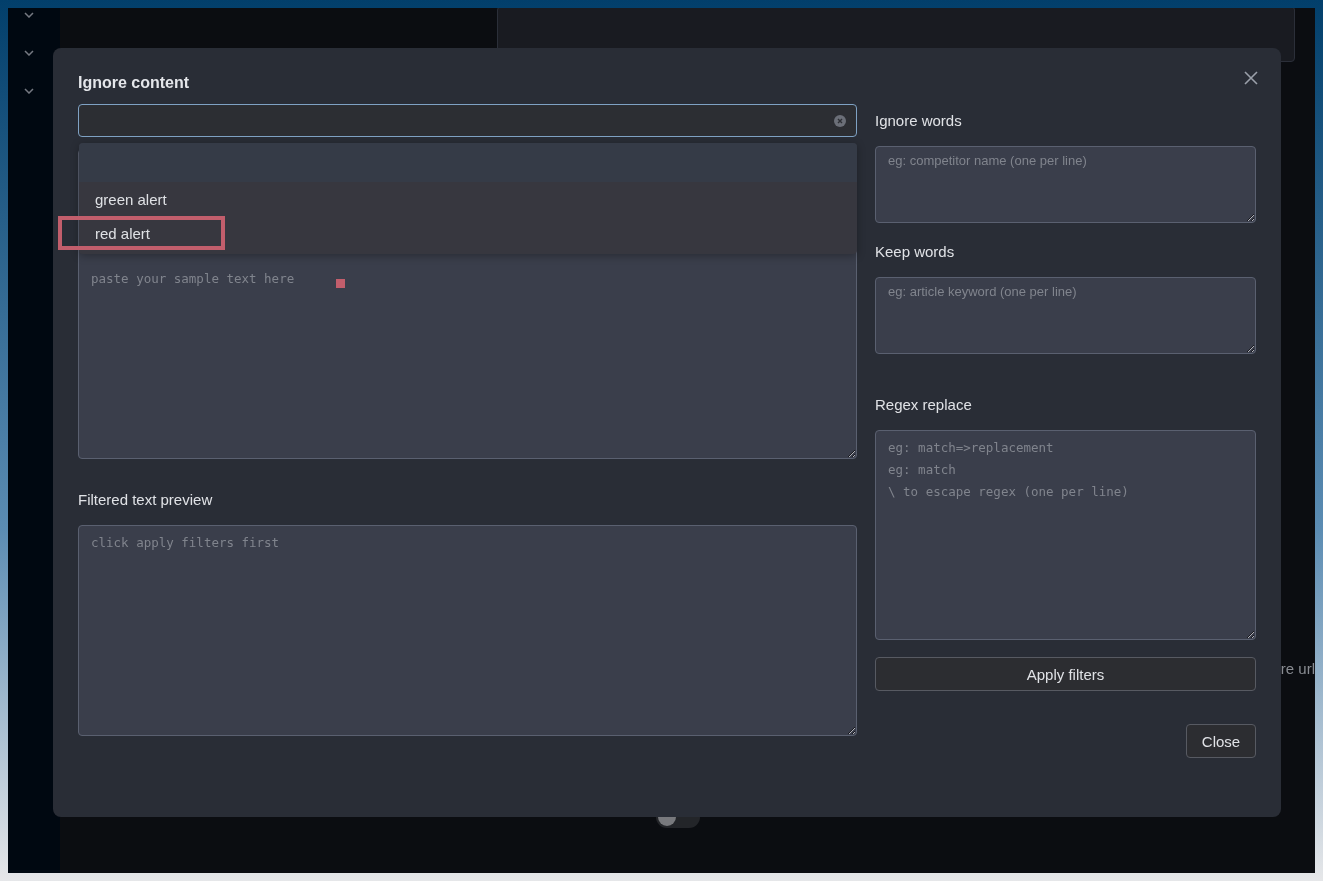 Image resolution: width=1323 pixels, height=881 pixels. I want to click on regex-field: eg: match=>replacement eg: match \ to escape regex (one per line), so click(1065, 535).